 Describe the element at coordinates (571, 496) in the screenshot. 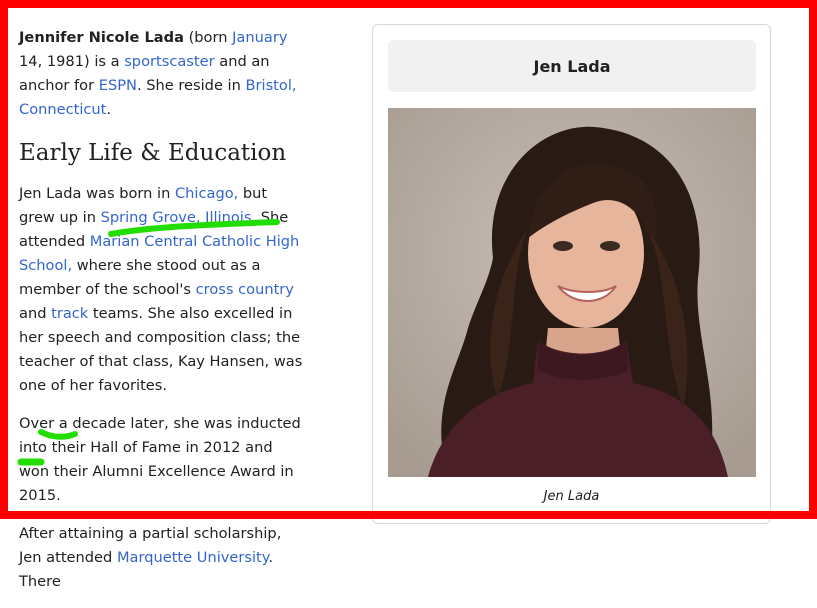

I see `photo-caption: Jen Lada` at that location.